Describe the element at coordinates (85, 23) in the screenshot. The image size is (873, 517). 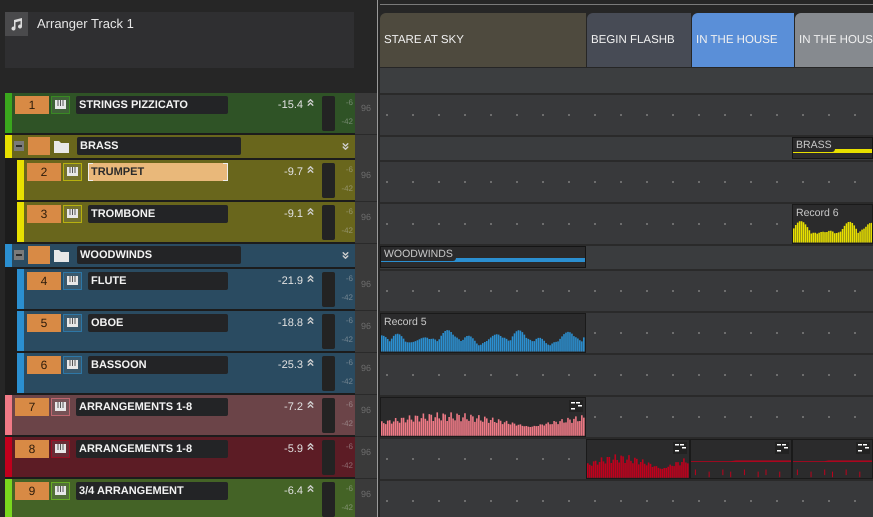
I see `arranger-track-title: Arranger Track 1` at that location.